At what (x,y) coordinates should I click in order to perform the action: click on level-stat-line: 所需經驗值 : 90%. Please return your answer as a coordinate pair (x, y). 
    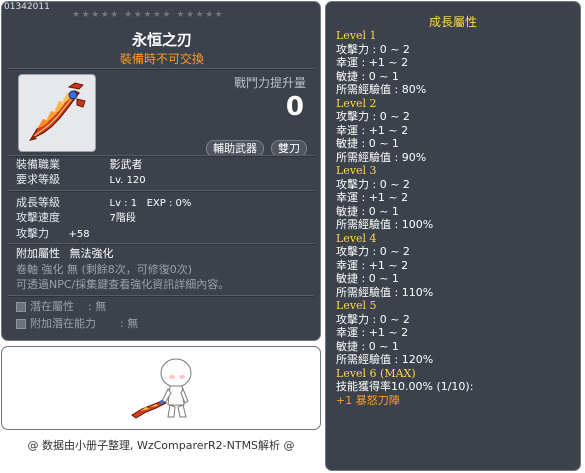
    Looking at the image, I should click on (381, 157).